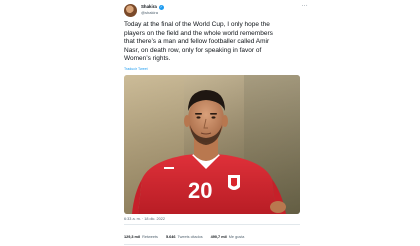 The height and width of the screenshot is (246, 420). I want to click on more-options-icon: ···, so click(304, 6).